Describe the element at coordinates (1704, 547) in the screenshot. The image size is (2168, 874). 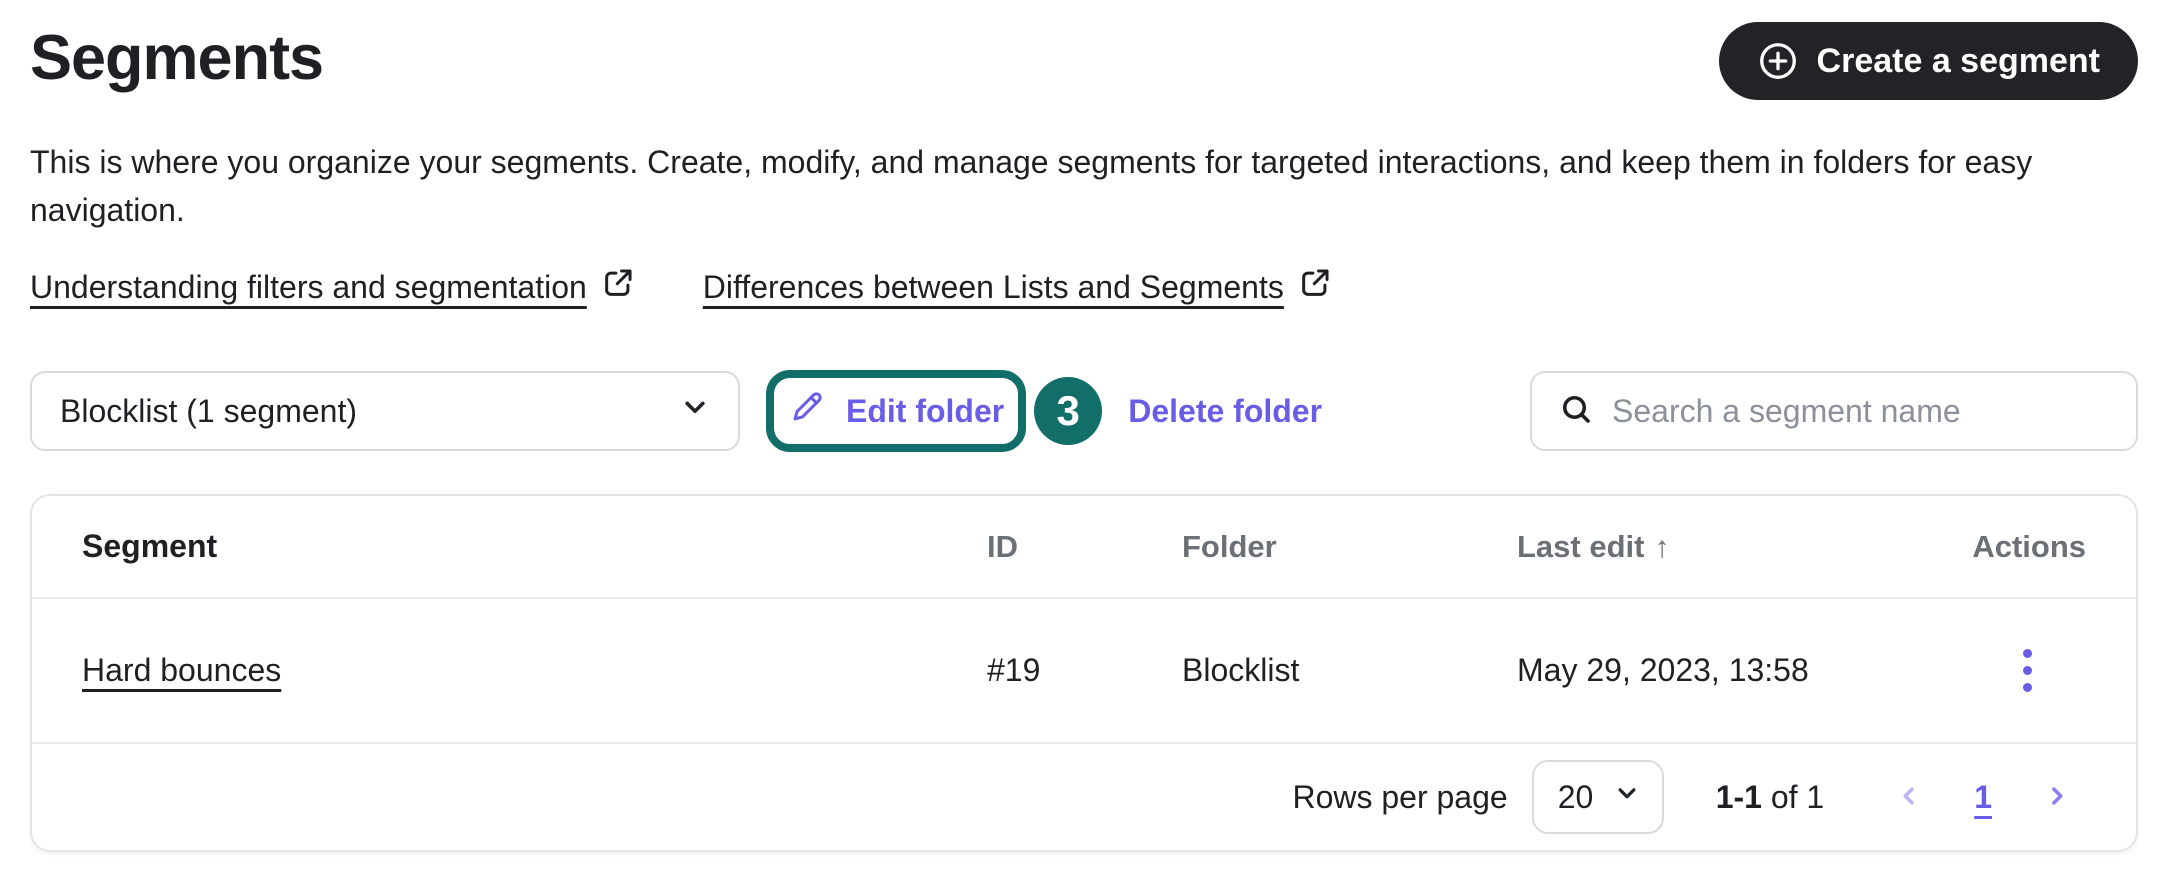
I see `column-header-last-edit: Last edit ↑` at that location.